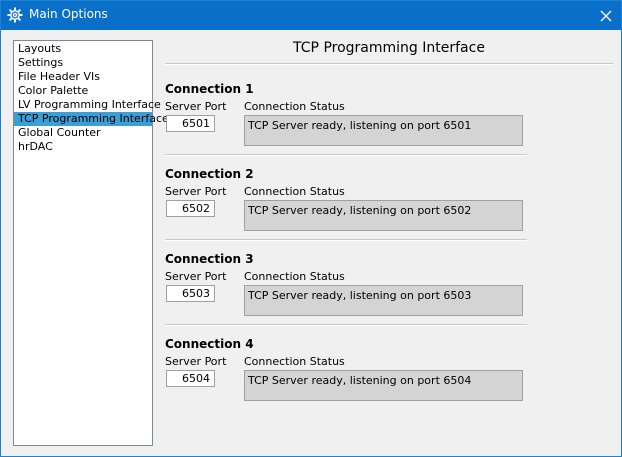  Describe the element at coordinates (383, 385) in the screenshot. I see `connection-status-display-4: TCP Server ready, listening on port 6504` at that location.